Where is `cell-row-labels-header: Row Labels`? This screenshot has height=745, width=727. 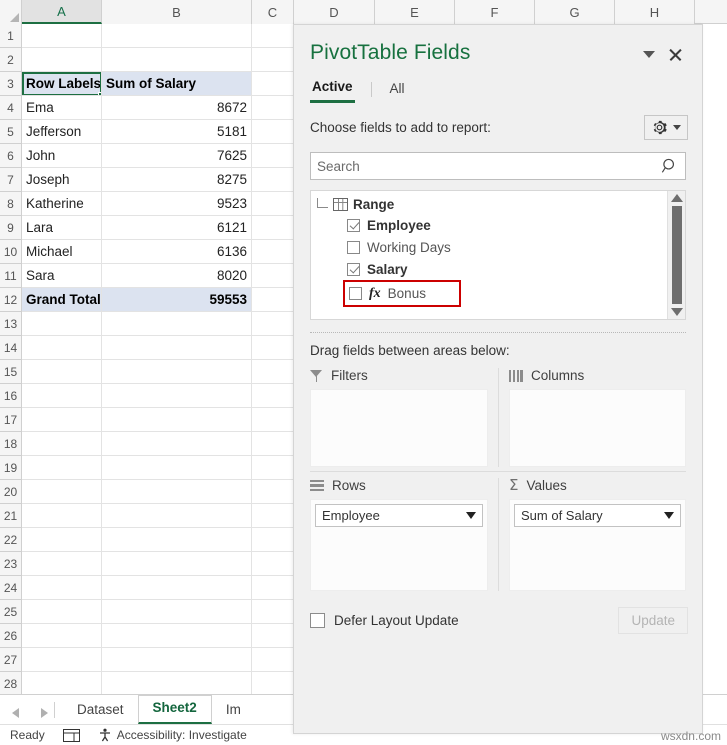
cell-row-labels-header: Row Labels is located at coordinates (62, 84).